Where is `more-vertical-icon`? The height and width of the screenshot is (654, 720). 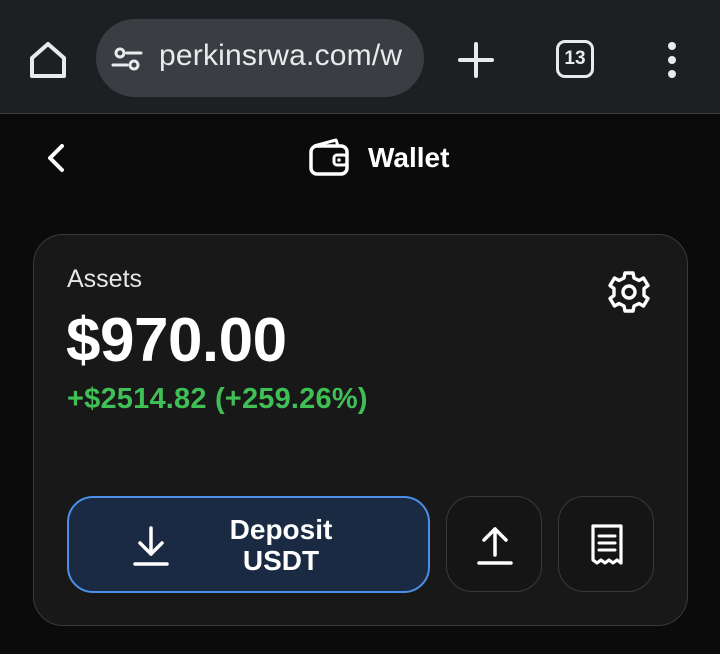
more-vertical-icon is located at coordinates (672, 60).